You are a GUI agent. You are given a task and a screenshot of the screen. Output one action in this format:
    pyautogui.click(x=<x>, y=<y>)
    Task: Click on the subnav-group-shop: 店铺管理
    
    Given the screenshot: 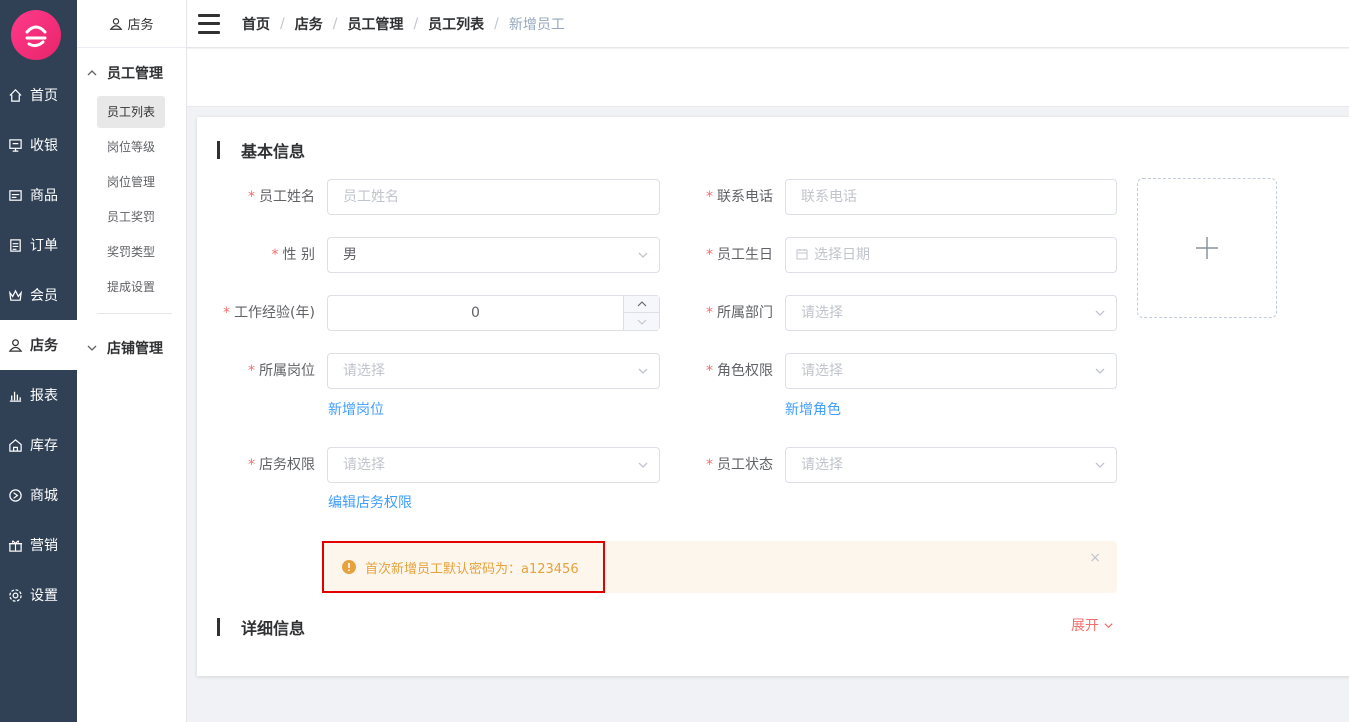 What is the action you would take?
    pyautogui.click(x=125, y=348)
    